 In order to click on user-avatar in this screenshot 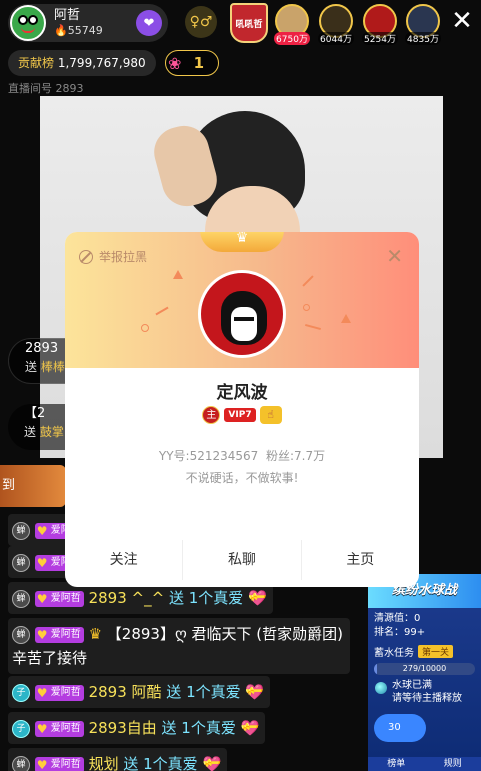, I will do `click(242, 314)`.